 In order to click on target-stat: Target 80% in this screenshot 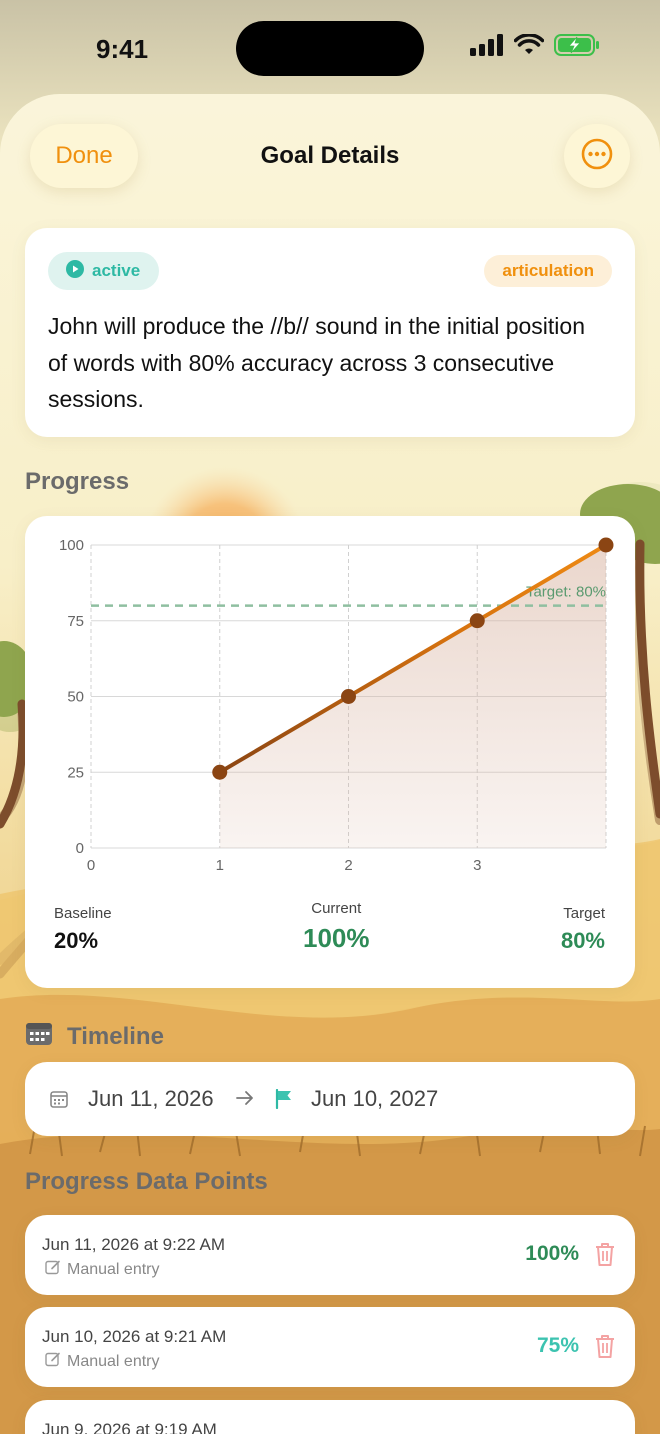, I will do `click(583, 929)`.